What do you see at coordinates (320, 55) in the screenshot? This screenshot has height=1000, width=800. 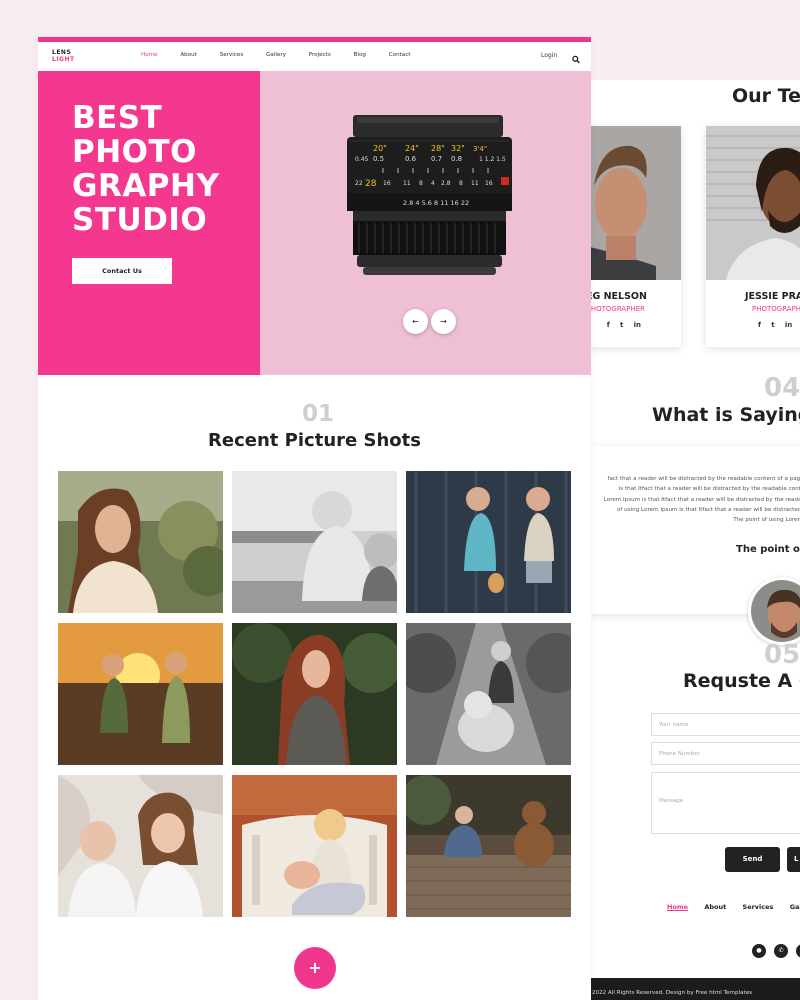 I see `nav-projects: Projects` at bounding box center [320, 55].